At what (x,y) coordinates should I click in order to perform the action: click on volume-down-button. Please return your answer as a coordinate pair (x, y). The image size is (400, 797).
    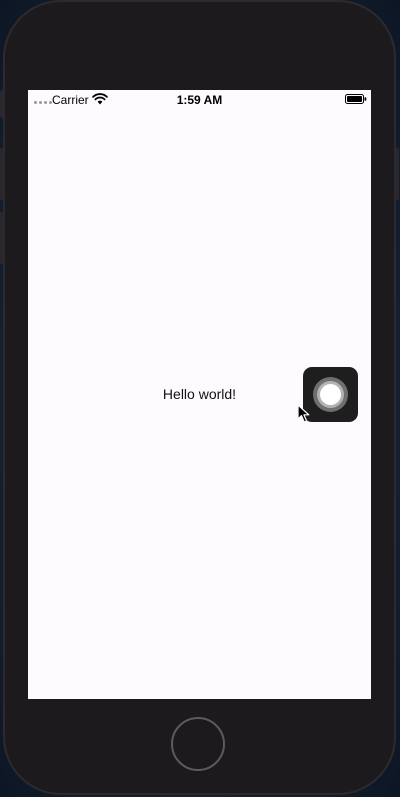
    Looking at the image, I should click on (2, 238).